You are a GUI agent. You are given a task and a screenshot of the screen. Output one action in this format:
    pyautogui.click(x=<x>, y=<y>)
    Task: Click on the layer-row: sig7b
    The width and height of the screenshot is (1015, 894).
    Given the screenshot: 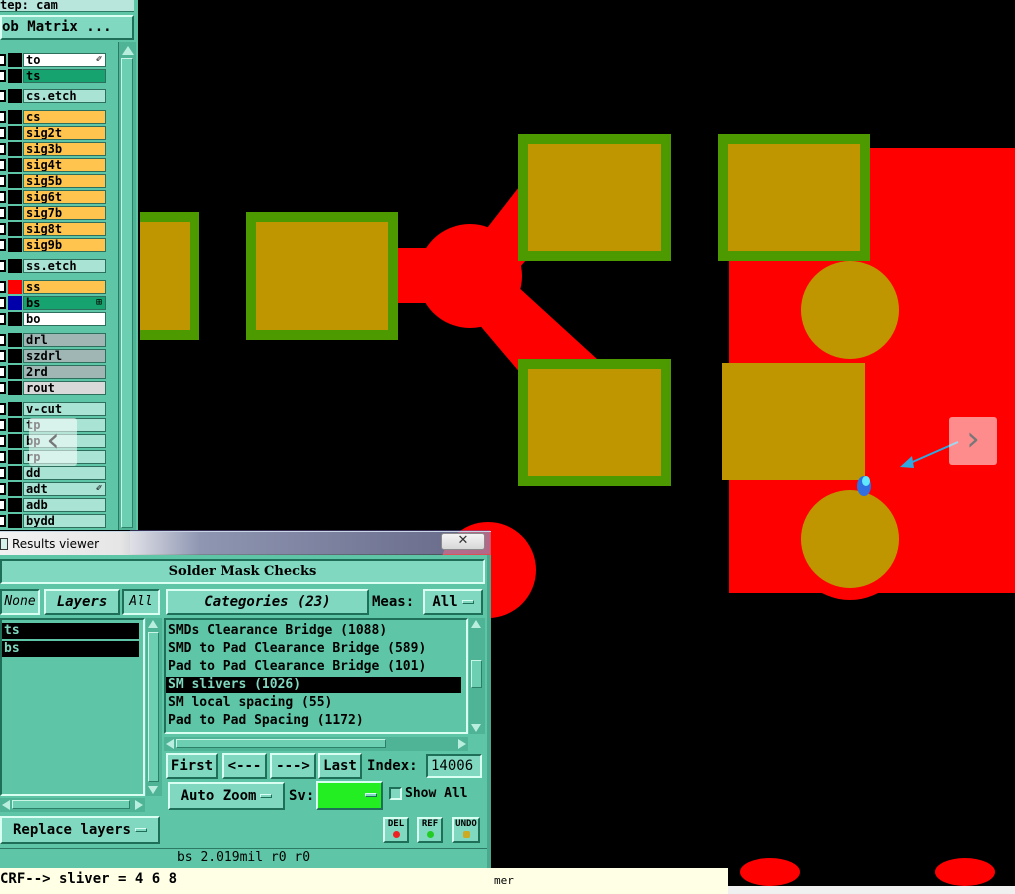 What is the action you would take?
    pyautogui.click(x=58, y=213)
    